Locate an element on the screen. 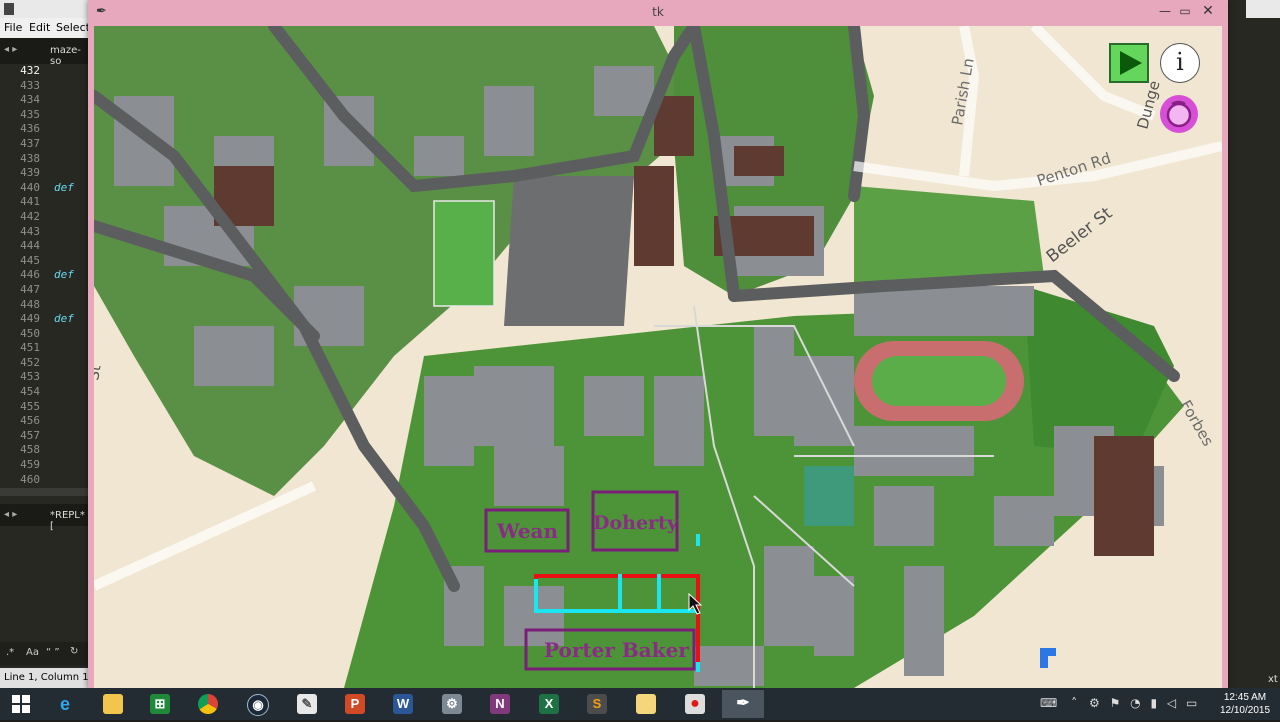 The image size is (1280, 722). folder-icon is located at coordinates (646, 704).